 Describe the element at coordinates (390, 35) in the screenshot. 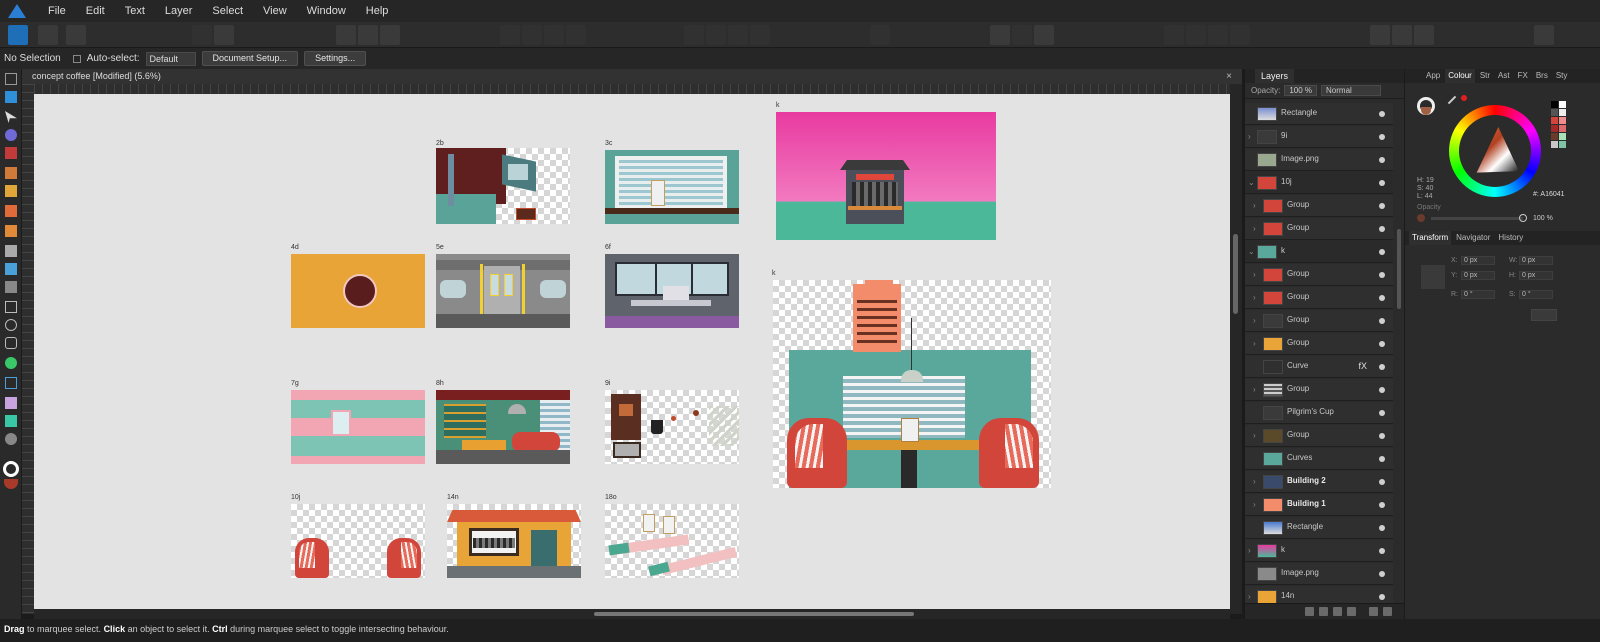

I see `arrange-icon` at that location.